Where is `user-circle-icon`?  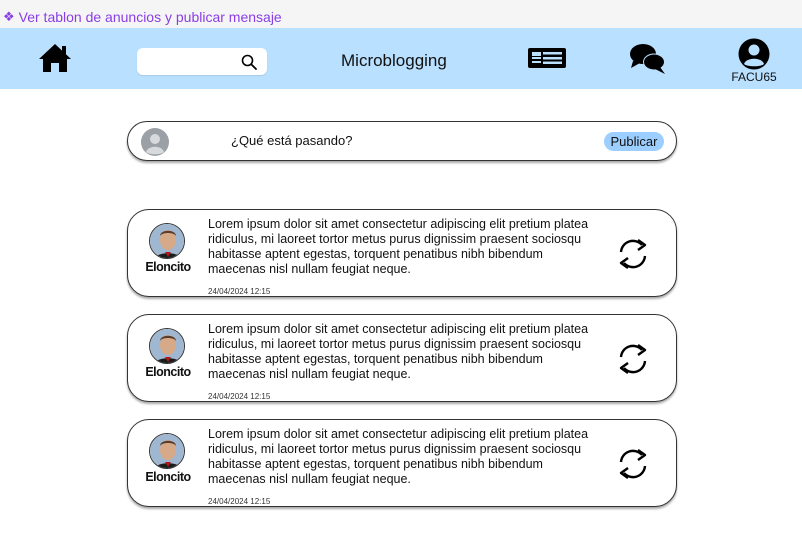 user-circle-icon is located at coordinates (754, 54).